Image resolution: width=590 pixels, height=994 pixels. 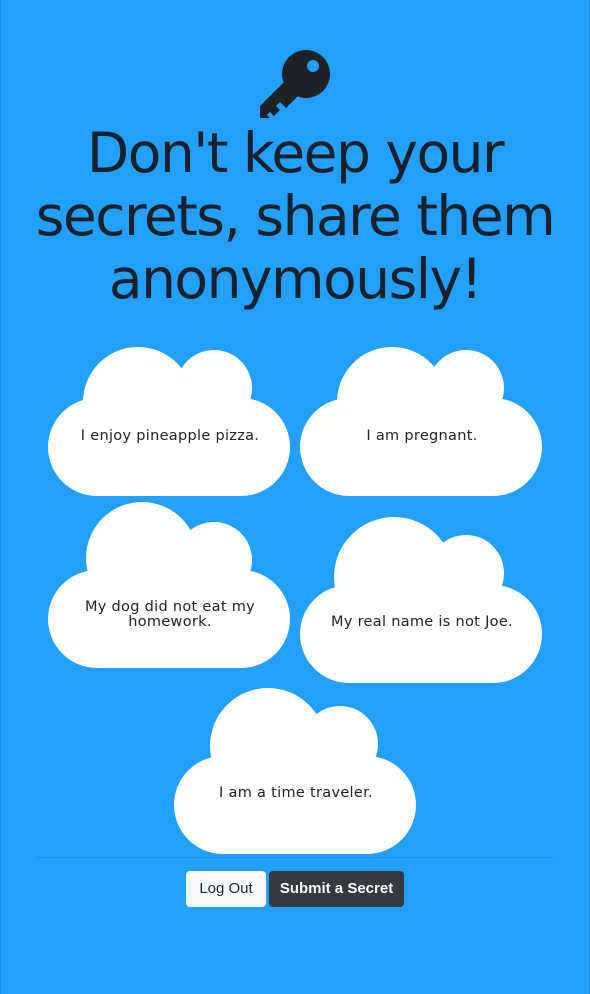 What do you see at coordinates (170, 436) in the screenshot?
I see `secret-text: I enjoy pineapple pizza.` at bounding box center [170, 436].